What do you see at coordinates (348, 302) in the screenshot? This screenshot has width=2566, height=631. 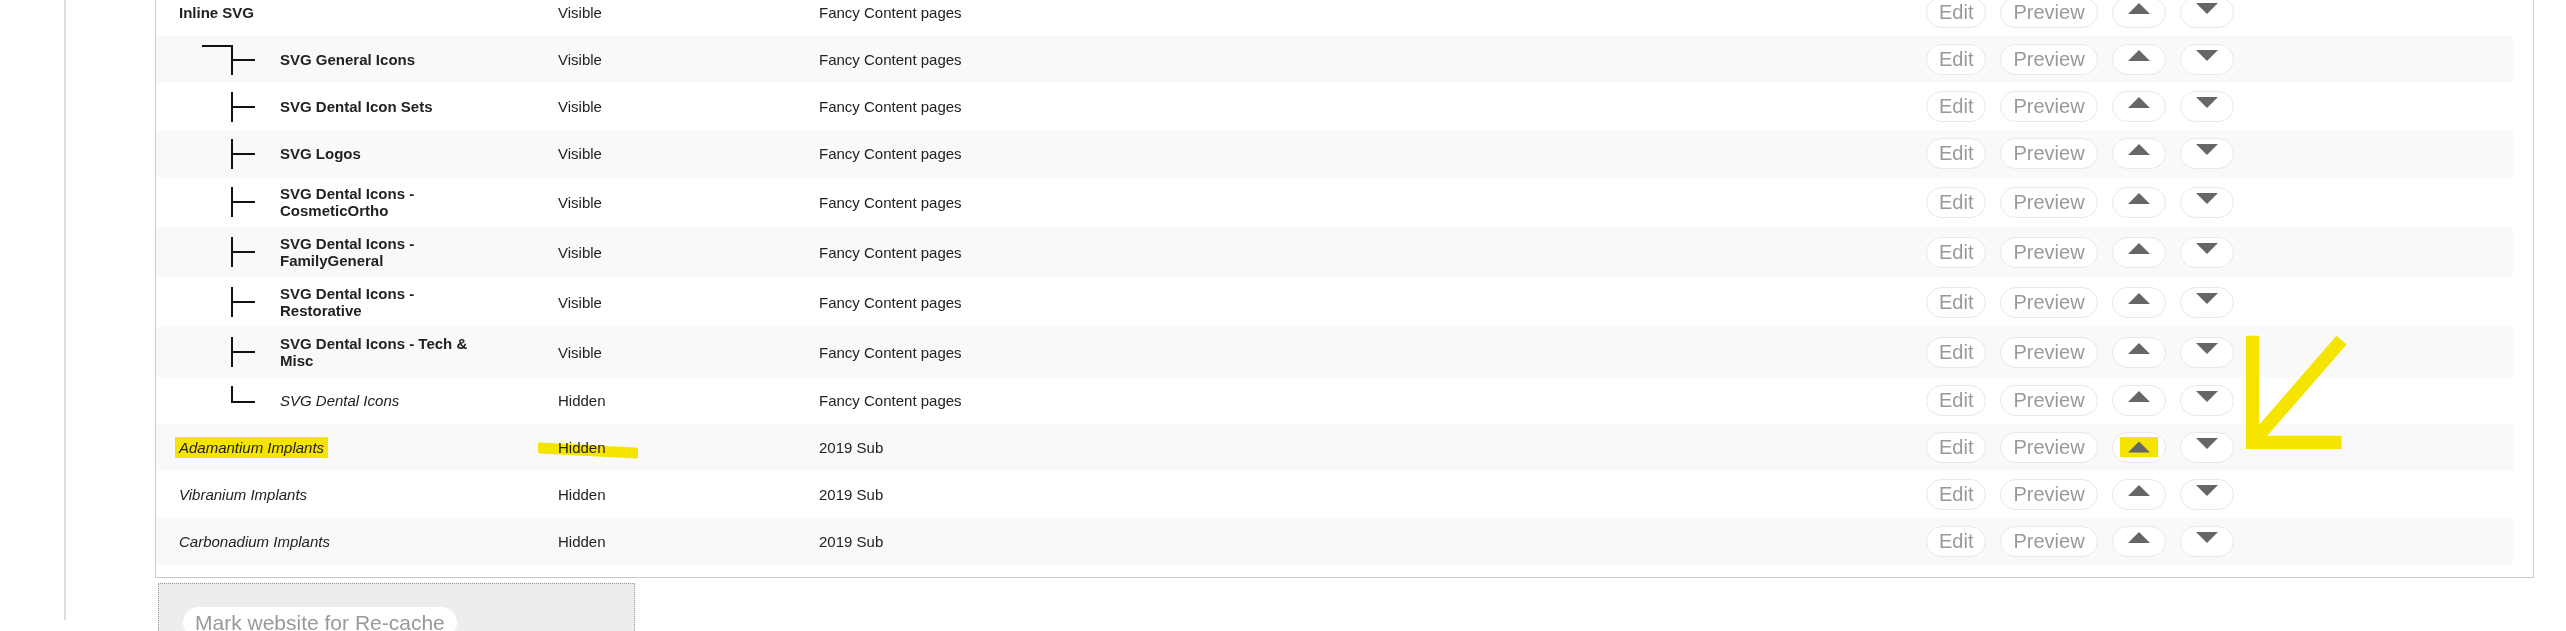 I see `item-name: SVG Dental Icons - Restorative` at bounding box center [348, 302].